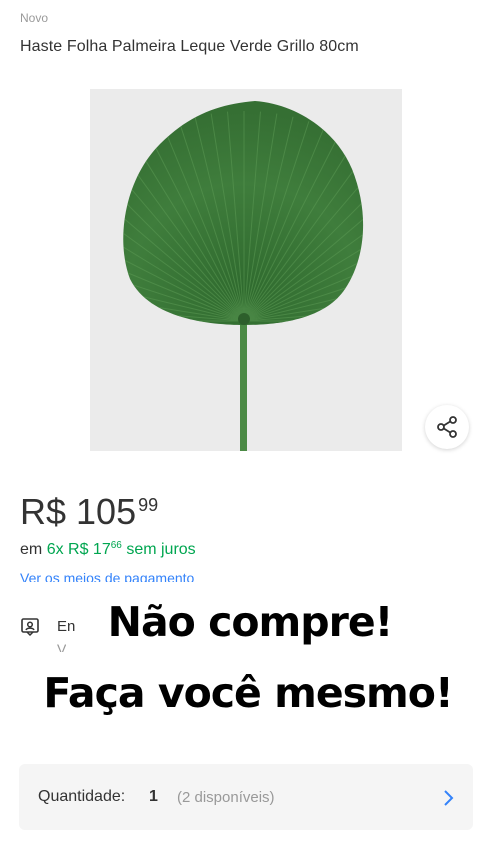 This screenshot has height=852, width=480. What do you see at coordinates (34, 18) in the screenshot?
I see `item-condition: Novo` at bounding box center [34, 18].